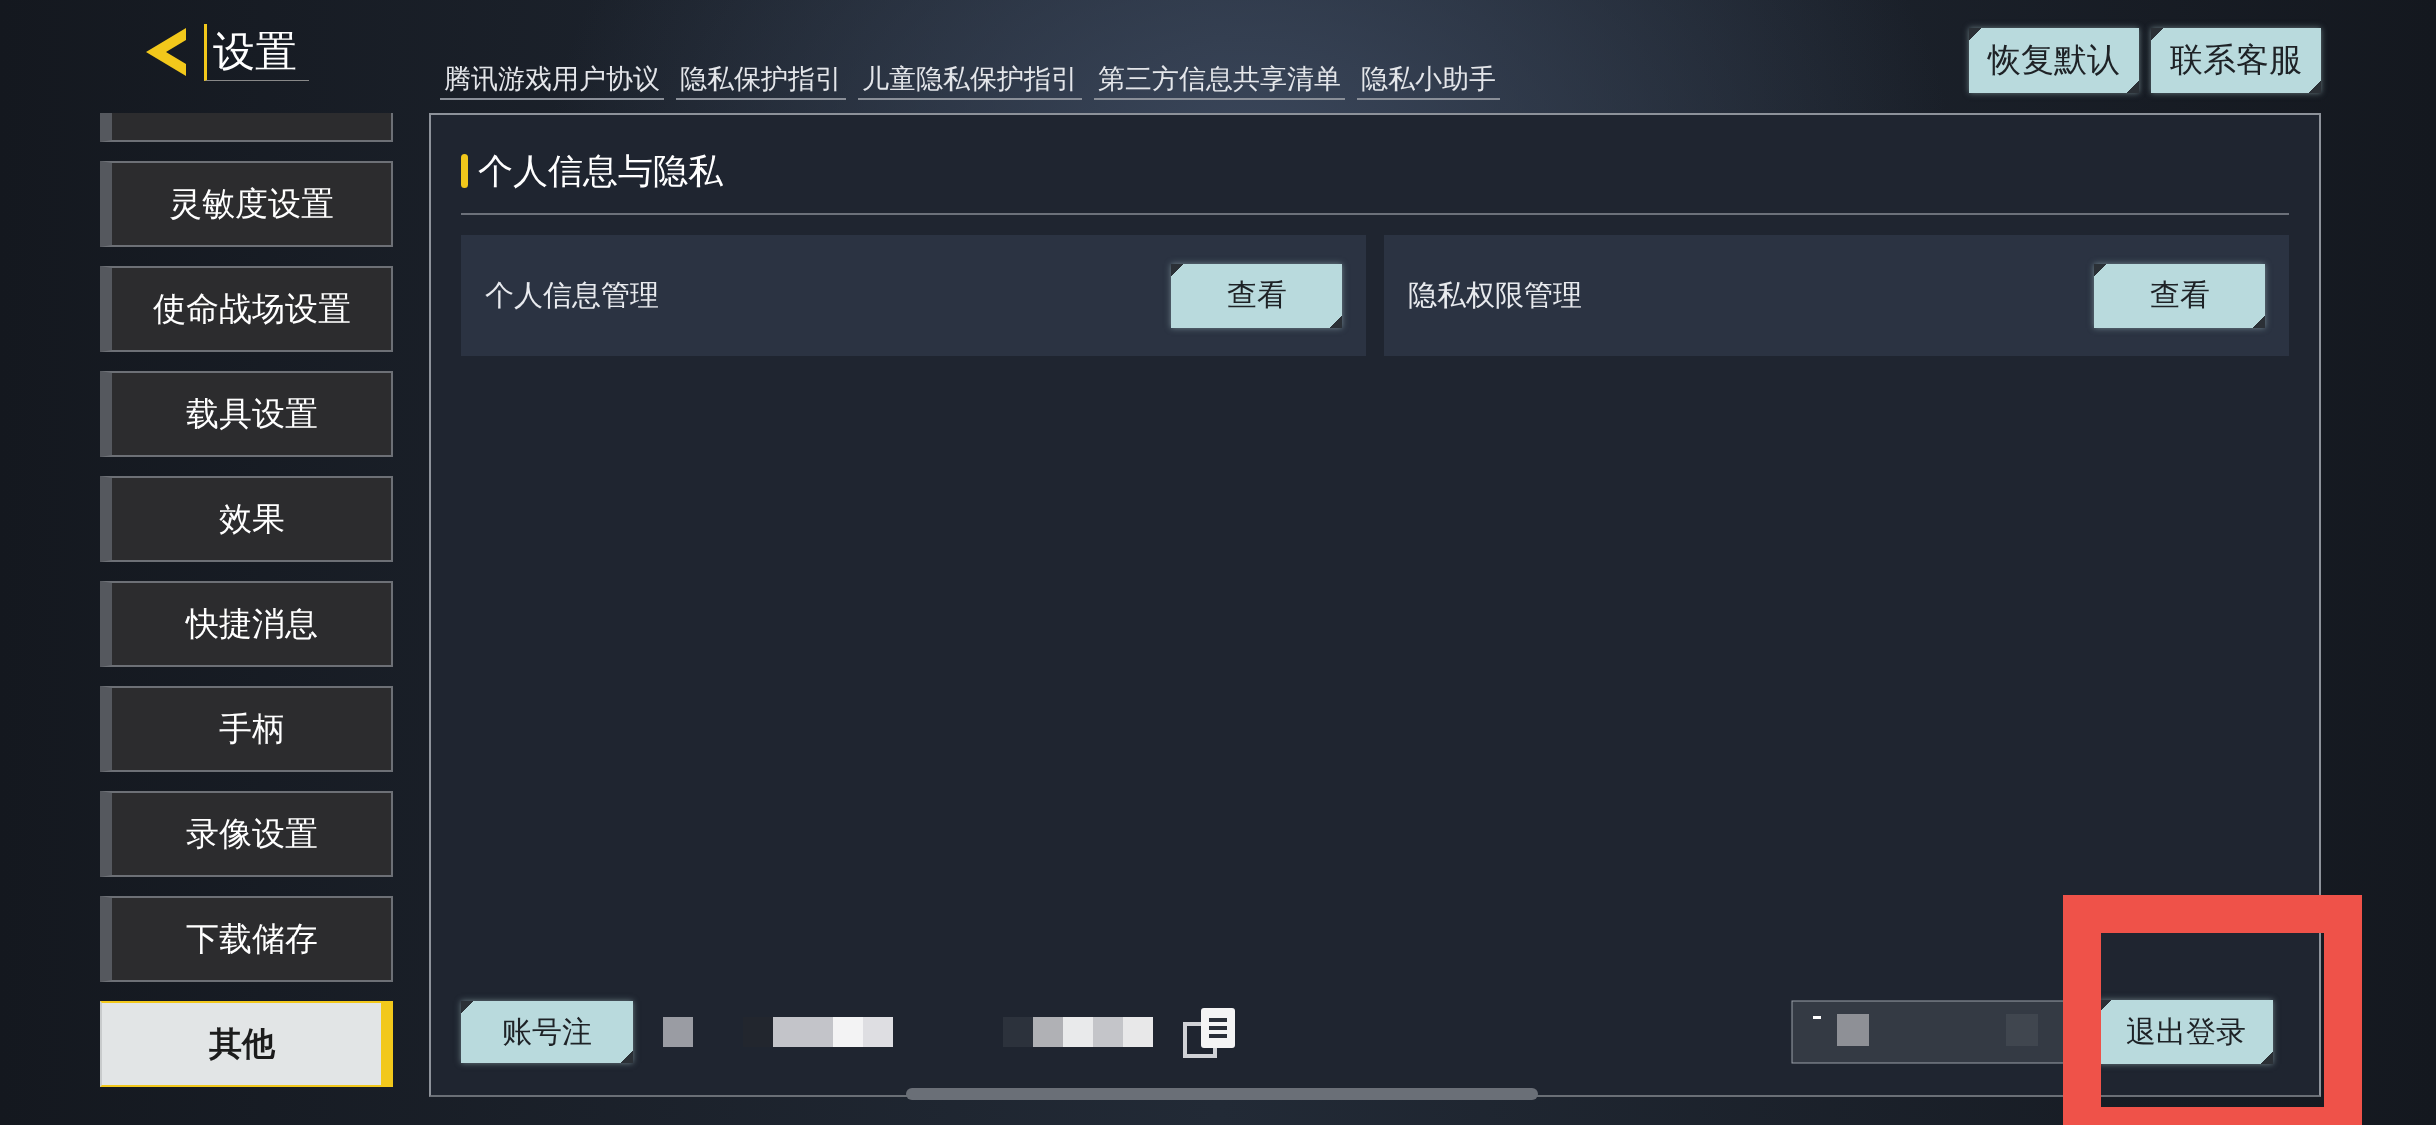 This screenshot has width=2436, height=1125. What do you see at coordinates (256, 52) in the screenshot?
I see `page-title: 设置` at bounding box center [256, 52].